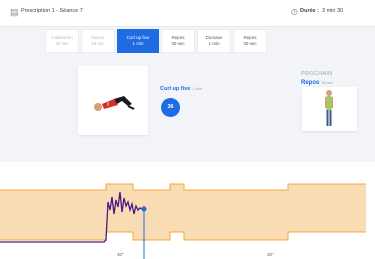 Image resolution: width=375 pixels, height=259 pixels. I want to click on exercise-illustration, so click(113, 100).